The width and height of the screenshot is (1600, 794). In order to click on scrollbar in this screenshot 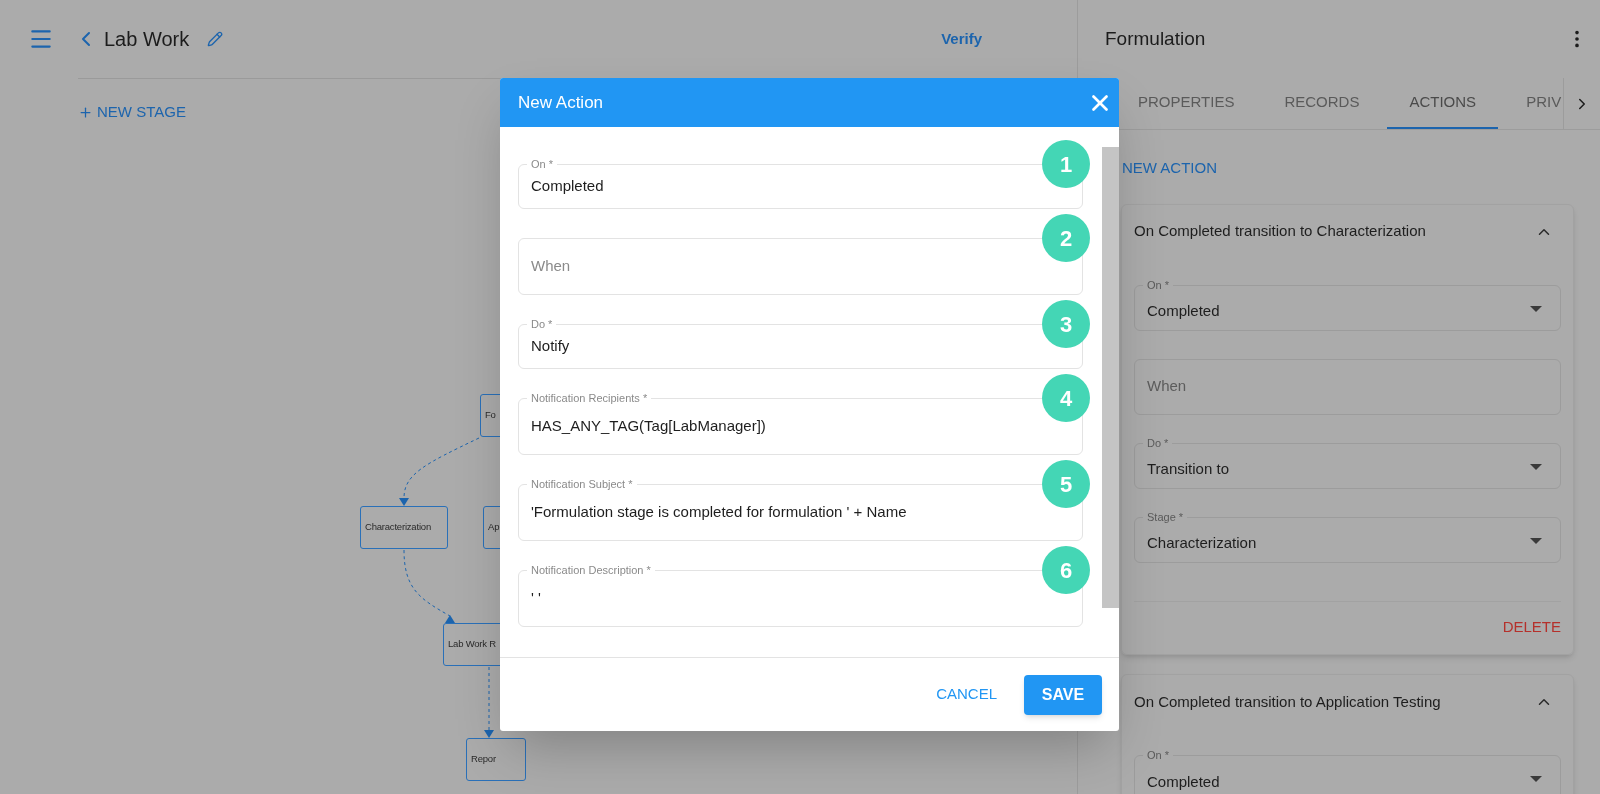, I will do `click(1110, 377)`.